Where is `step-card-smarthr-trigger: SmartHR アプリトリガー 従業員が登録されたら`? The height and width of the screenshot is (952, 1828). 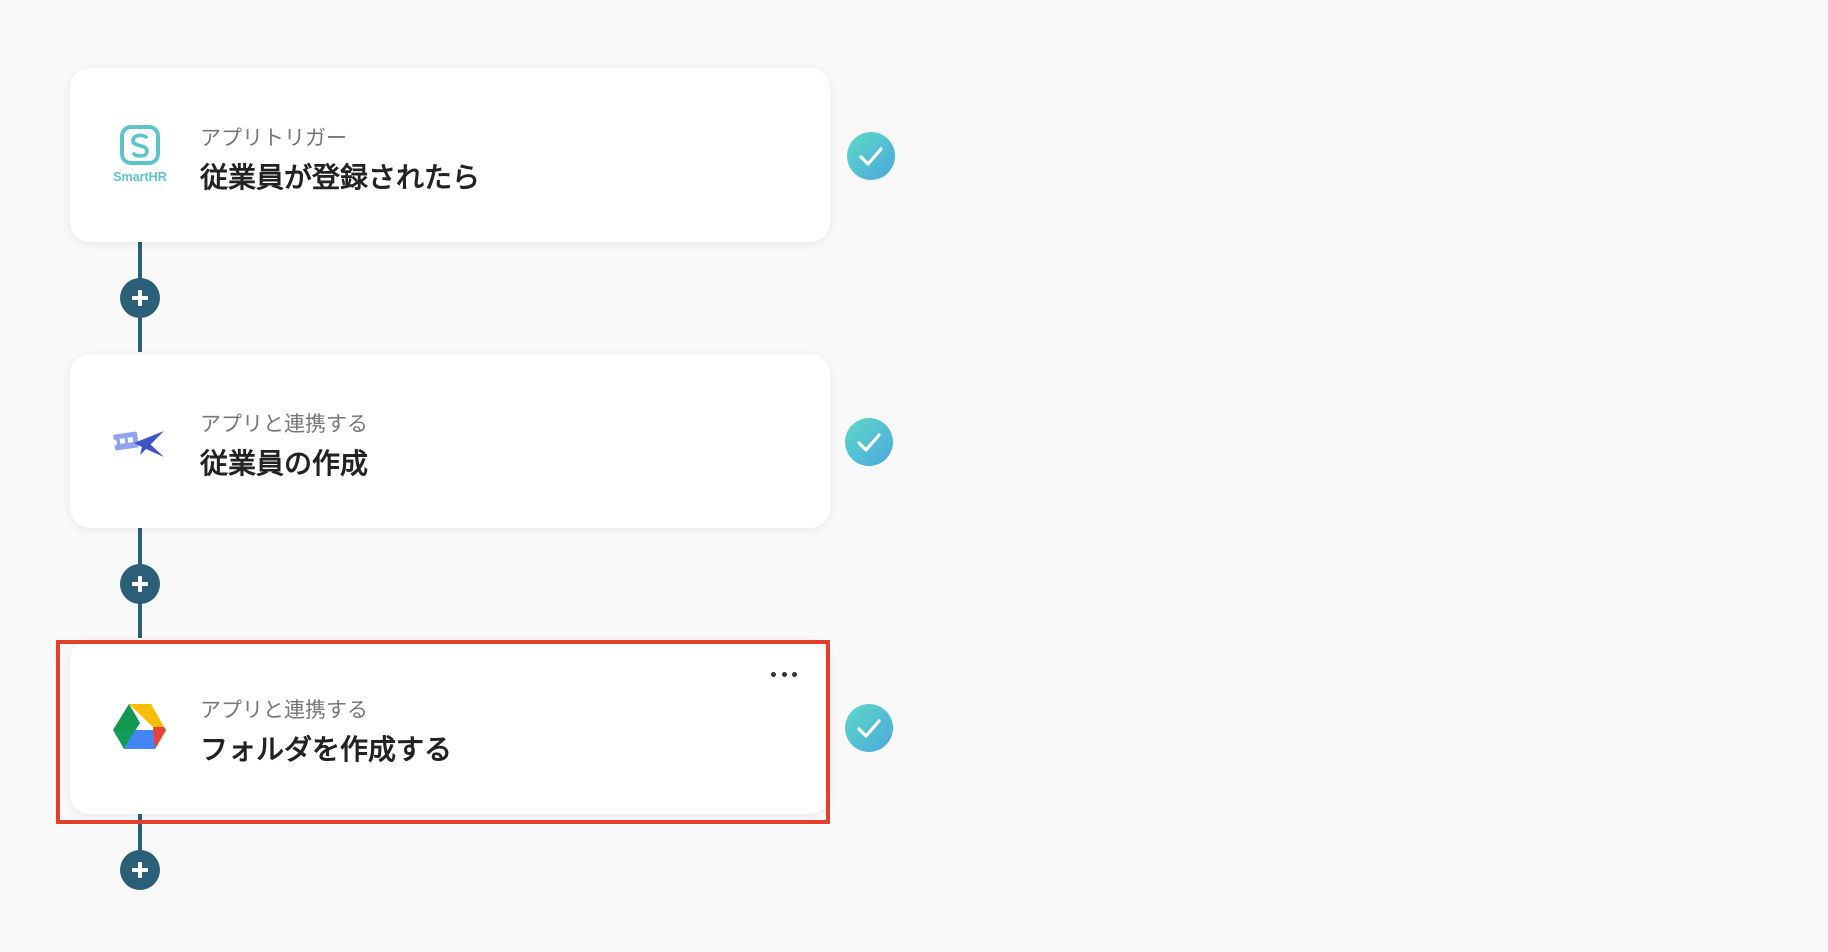 step-card-smarthr-trigger: SmartHR アプリトリガー 従業員が登録されたら is located at coordinates (450, 155).